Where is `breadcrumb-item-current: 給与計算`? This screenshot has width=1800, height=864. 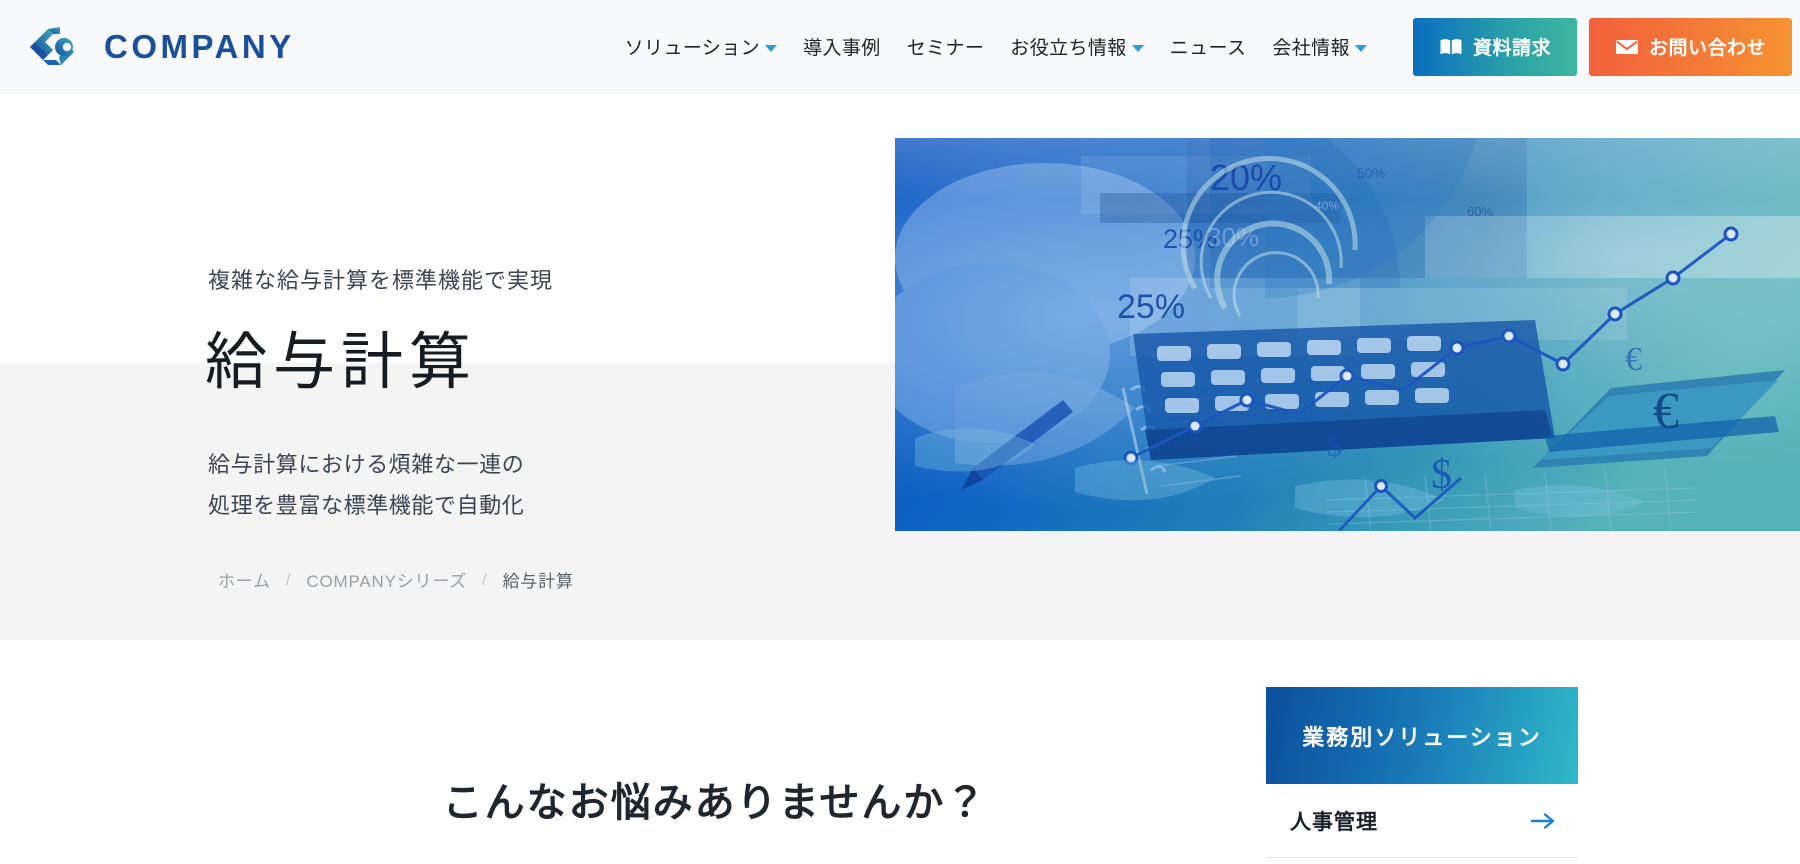 breadcrumb-item-current: 給与計算 is located at coordinates (538, 581).